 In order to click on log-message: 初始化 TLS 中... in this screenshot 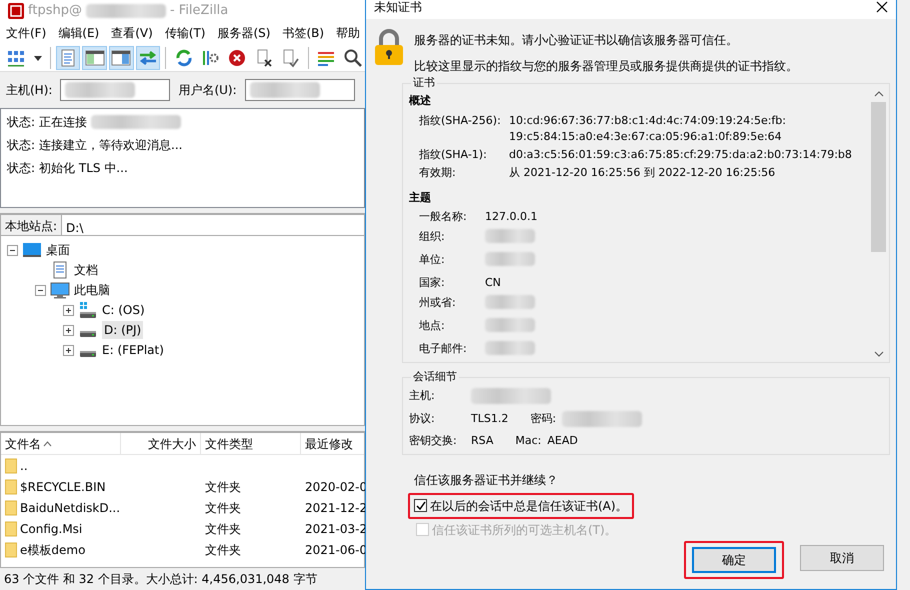, I will do `click(83, 168)`.